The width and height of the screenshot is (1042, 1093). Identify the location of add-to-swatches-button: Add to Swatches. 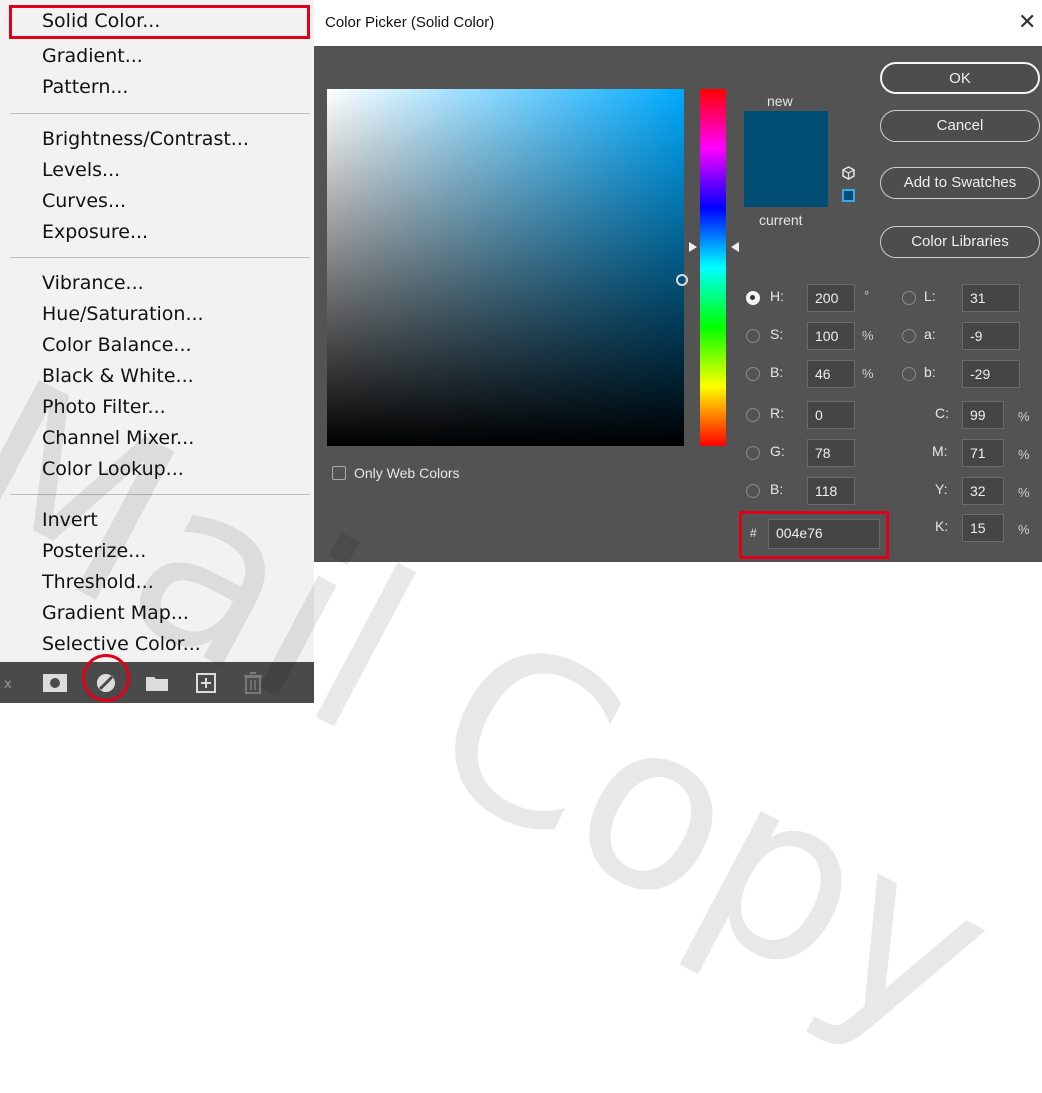
(960, 183).